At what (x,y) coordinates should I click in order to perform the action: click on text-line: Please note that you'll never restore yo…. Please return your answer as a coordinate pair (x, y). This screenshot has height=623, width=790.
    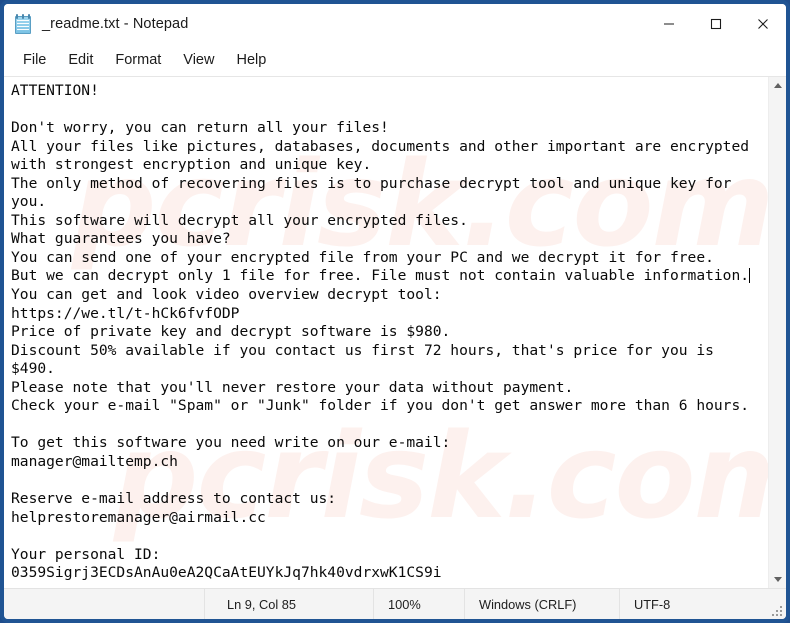
    Looking at the image, I should click on (292, 387).